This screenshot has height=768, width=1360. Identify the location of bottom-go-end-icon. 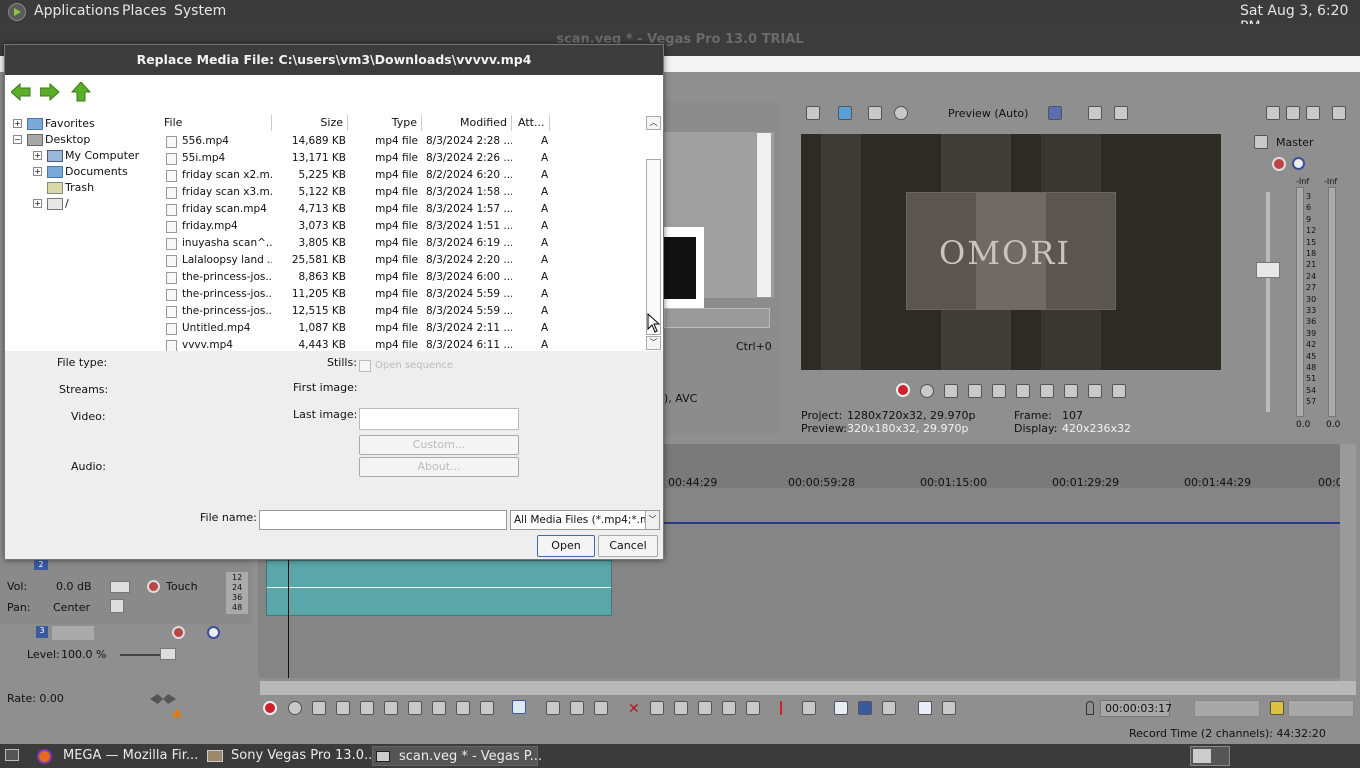
(439, 708).